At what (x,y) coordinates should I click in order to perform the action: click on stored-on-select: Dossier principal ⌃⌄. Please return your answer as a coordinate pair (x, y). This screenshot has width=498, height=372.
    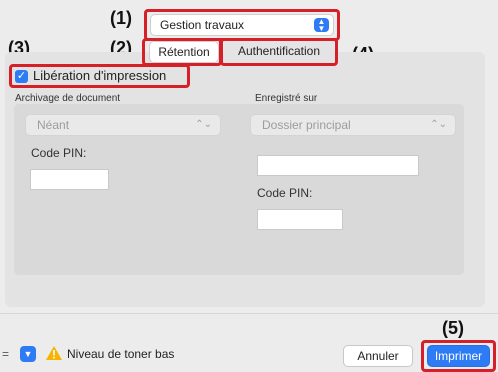
    Looking at the image, I should click on (353, 125).